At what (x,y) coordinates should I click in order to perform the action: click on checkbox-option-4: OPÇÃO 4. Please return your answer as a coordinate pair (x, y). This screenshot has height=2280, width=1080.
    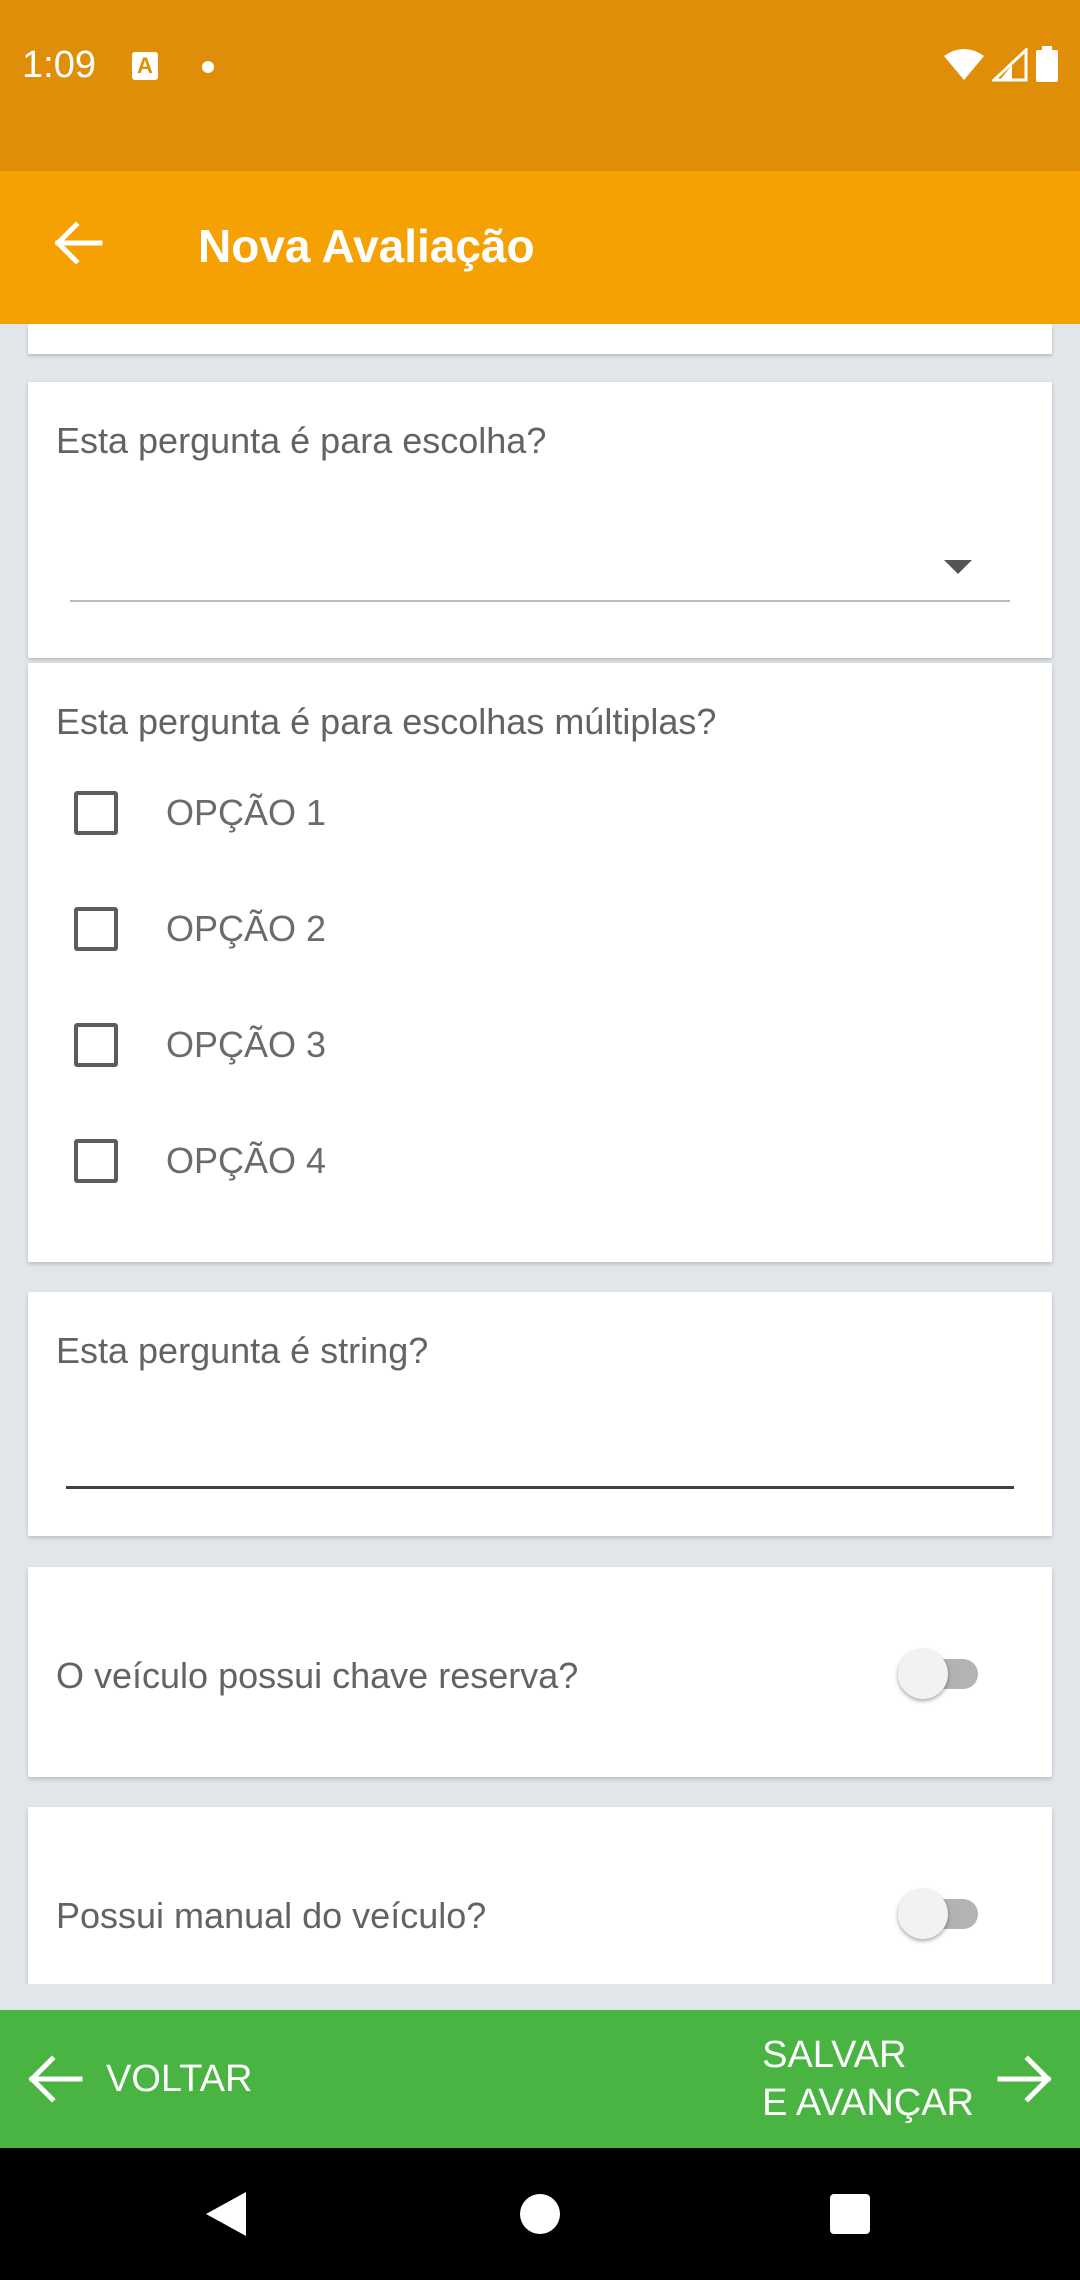
    Looking at the image, I should click on (200, 1161).